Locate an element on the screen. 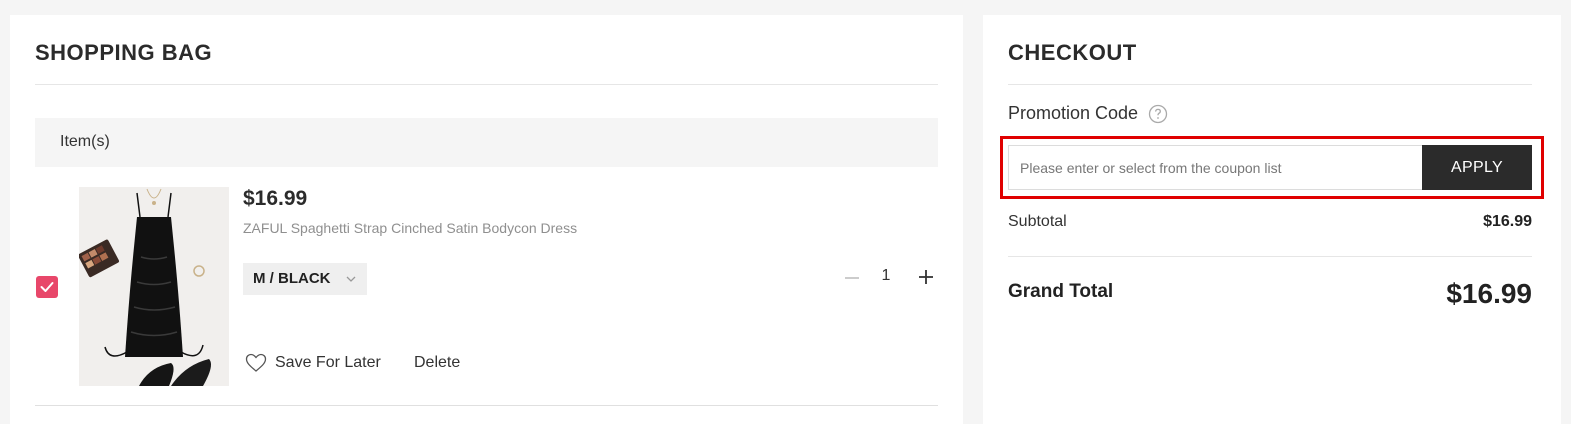 This screenshot has width=1571, height=424. subtotal-value: $16.99 is located at coordinates (1507, 221).